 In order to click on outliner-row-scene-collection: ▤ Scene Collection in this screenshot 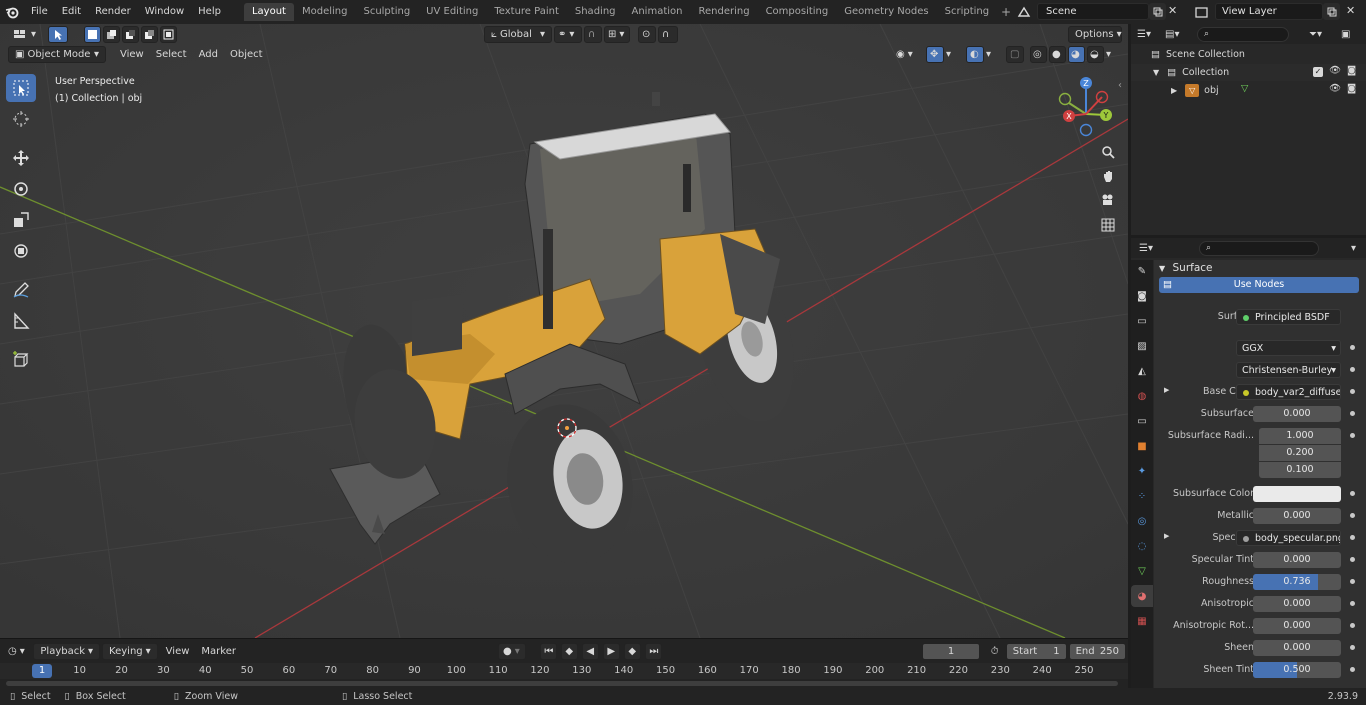, I will do `click(1248, 54)`.